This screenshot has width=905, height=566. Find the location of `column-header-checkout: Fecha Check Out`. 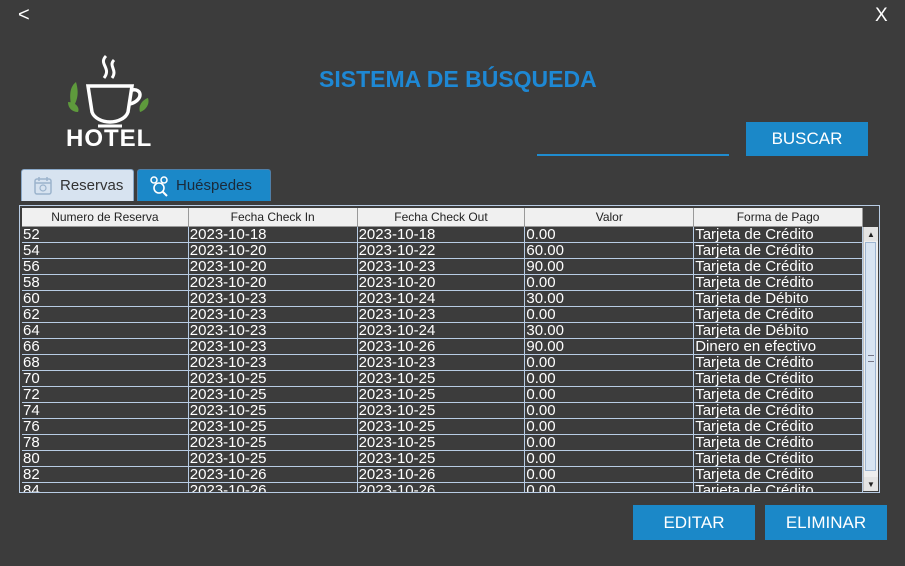

column-header-checkout: Fecha Check Out is located at coordinates (441, 217).